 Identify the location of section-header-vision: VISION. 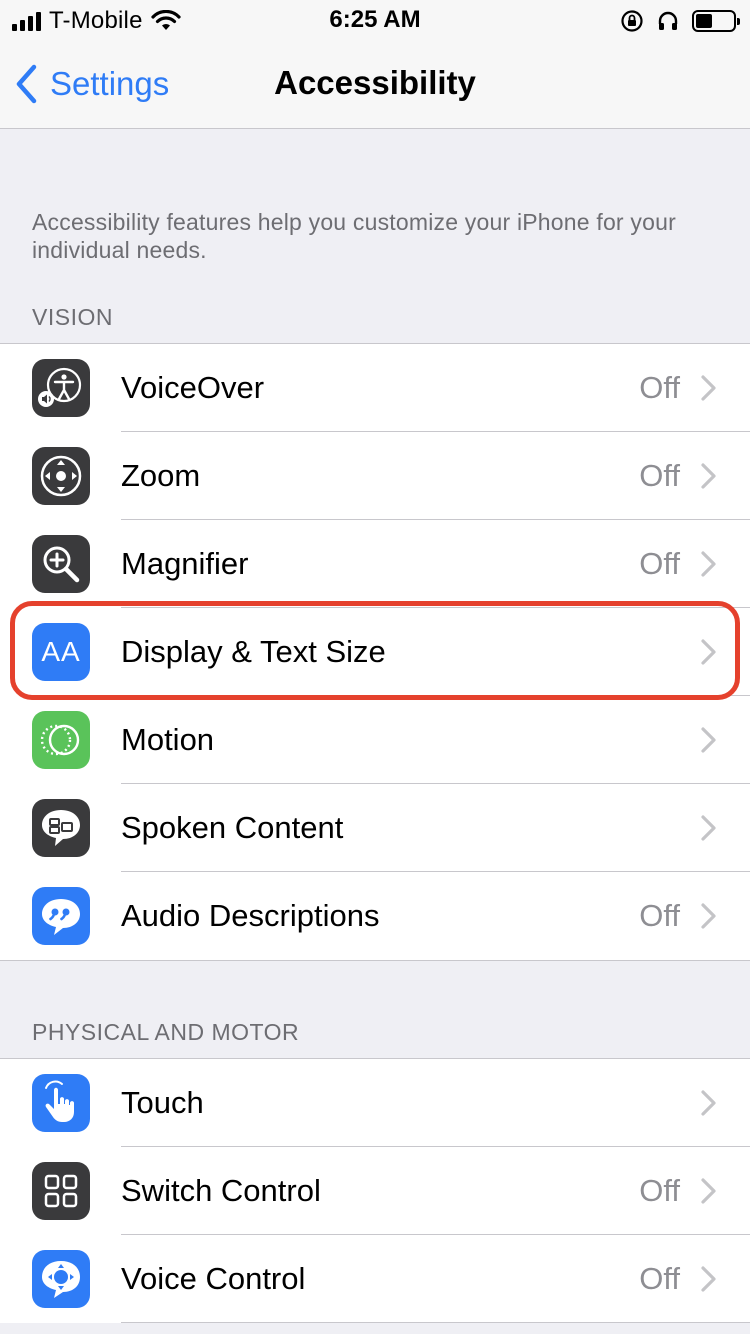
(72, 317).